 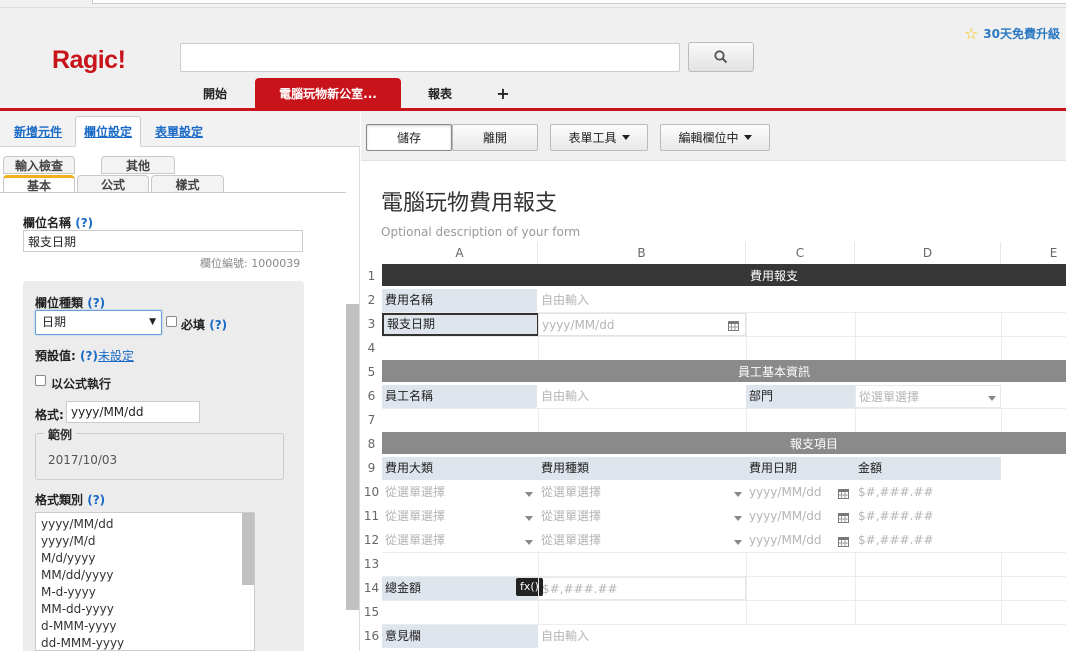 What do you see at coordinates (145, 626) in the screenshot?
I see `list-item: d-MMM-yyyy` at bounding box center [145, 626].